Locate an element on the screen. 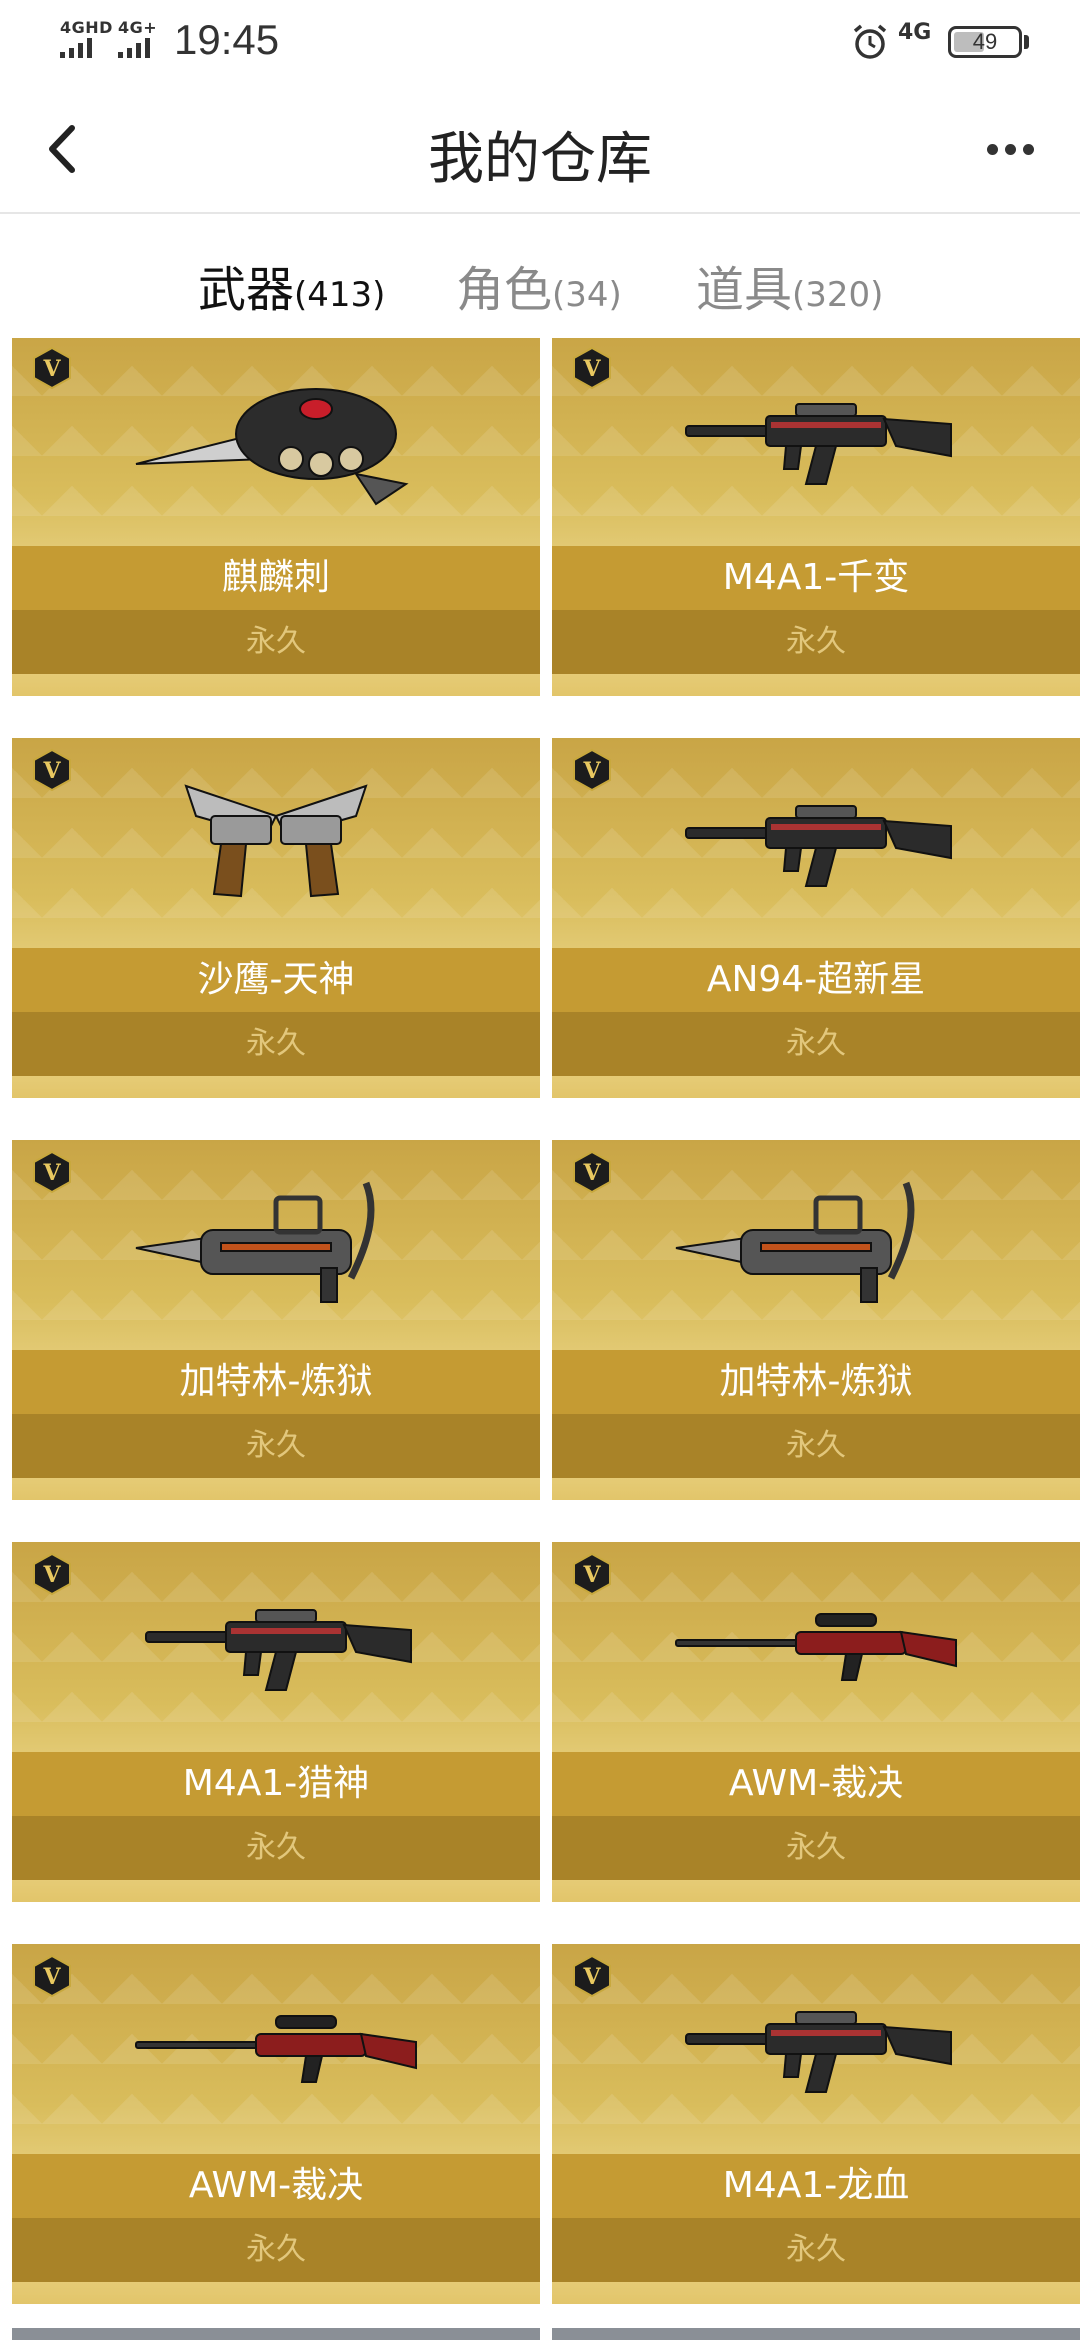  page-title: 我的仓库 is located at coordinates (540, 159).